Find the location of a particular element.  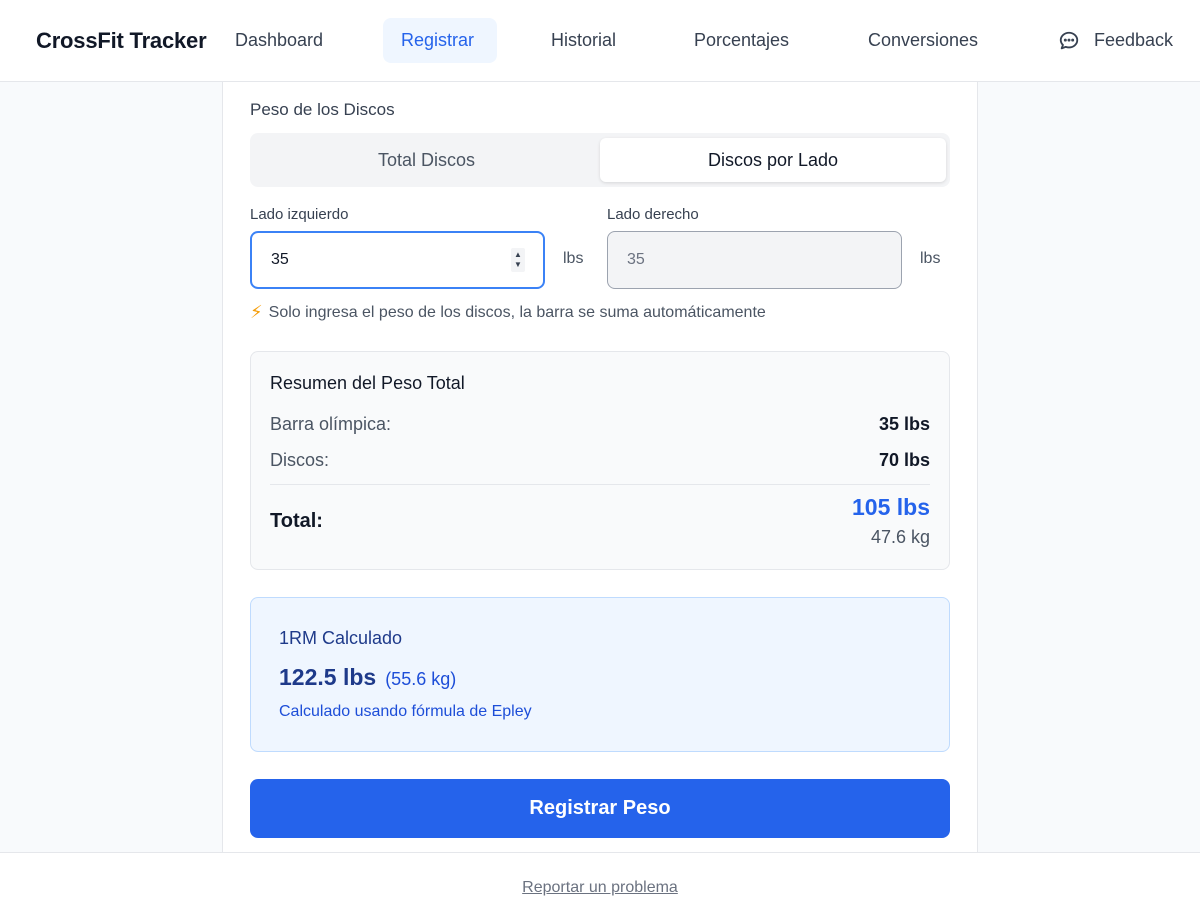

number-stepper: ▲ ▼ is located at coordinates (518, 260).